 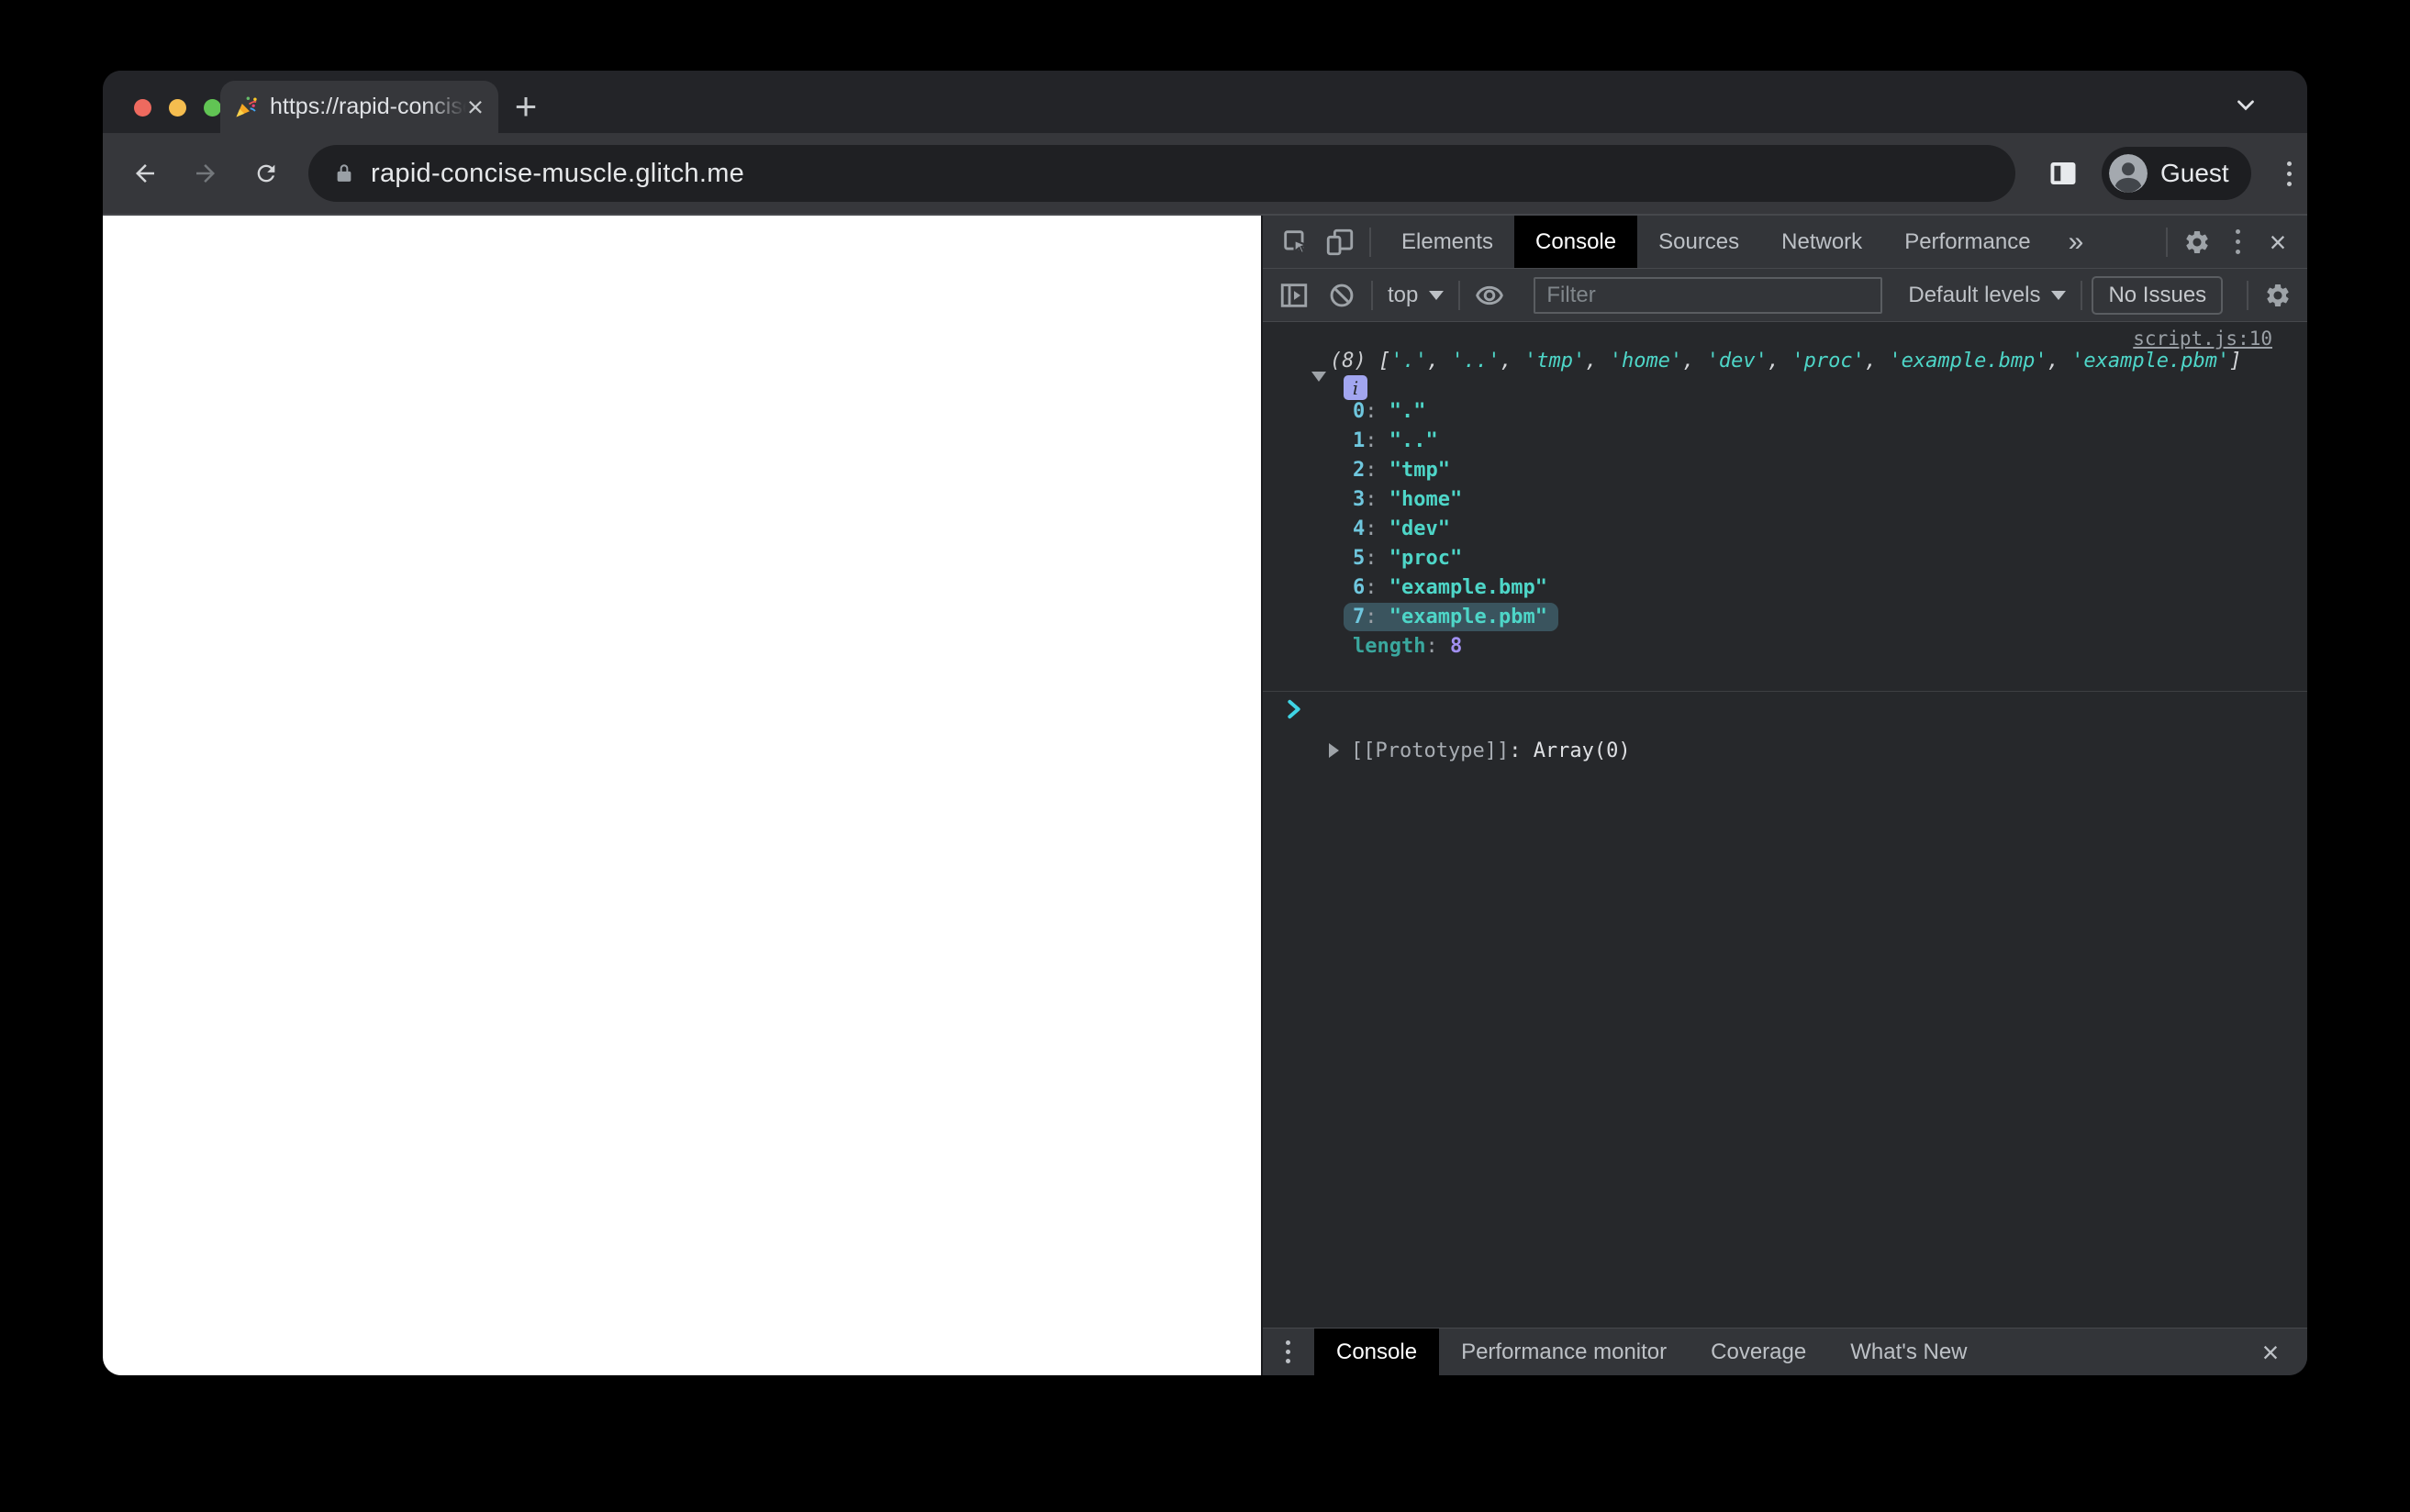 I want to click on devtools-tab-performance: Performance, so click(x=1967, y=242).